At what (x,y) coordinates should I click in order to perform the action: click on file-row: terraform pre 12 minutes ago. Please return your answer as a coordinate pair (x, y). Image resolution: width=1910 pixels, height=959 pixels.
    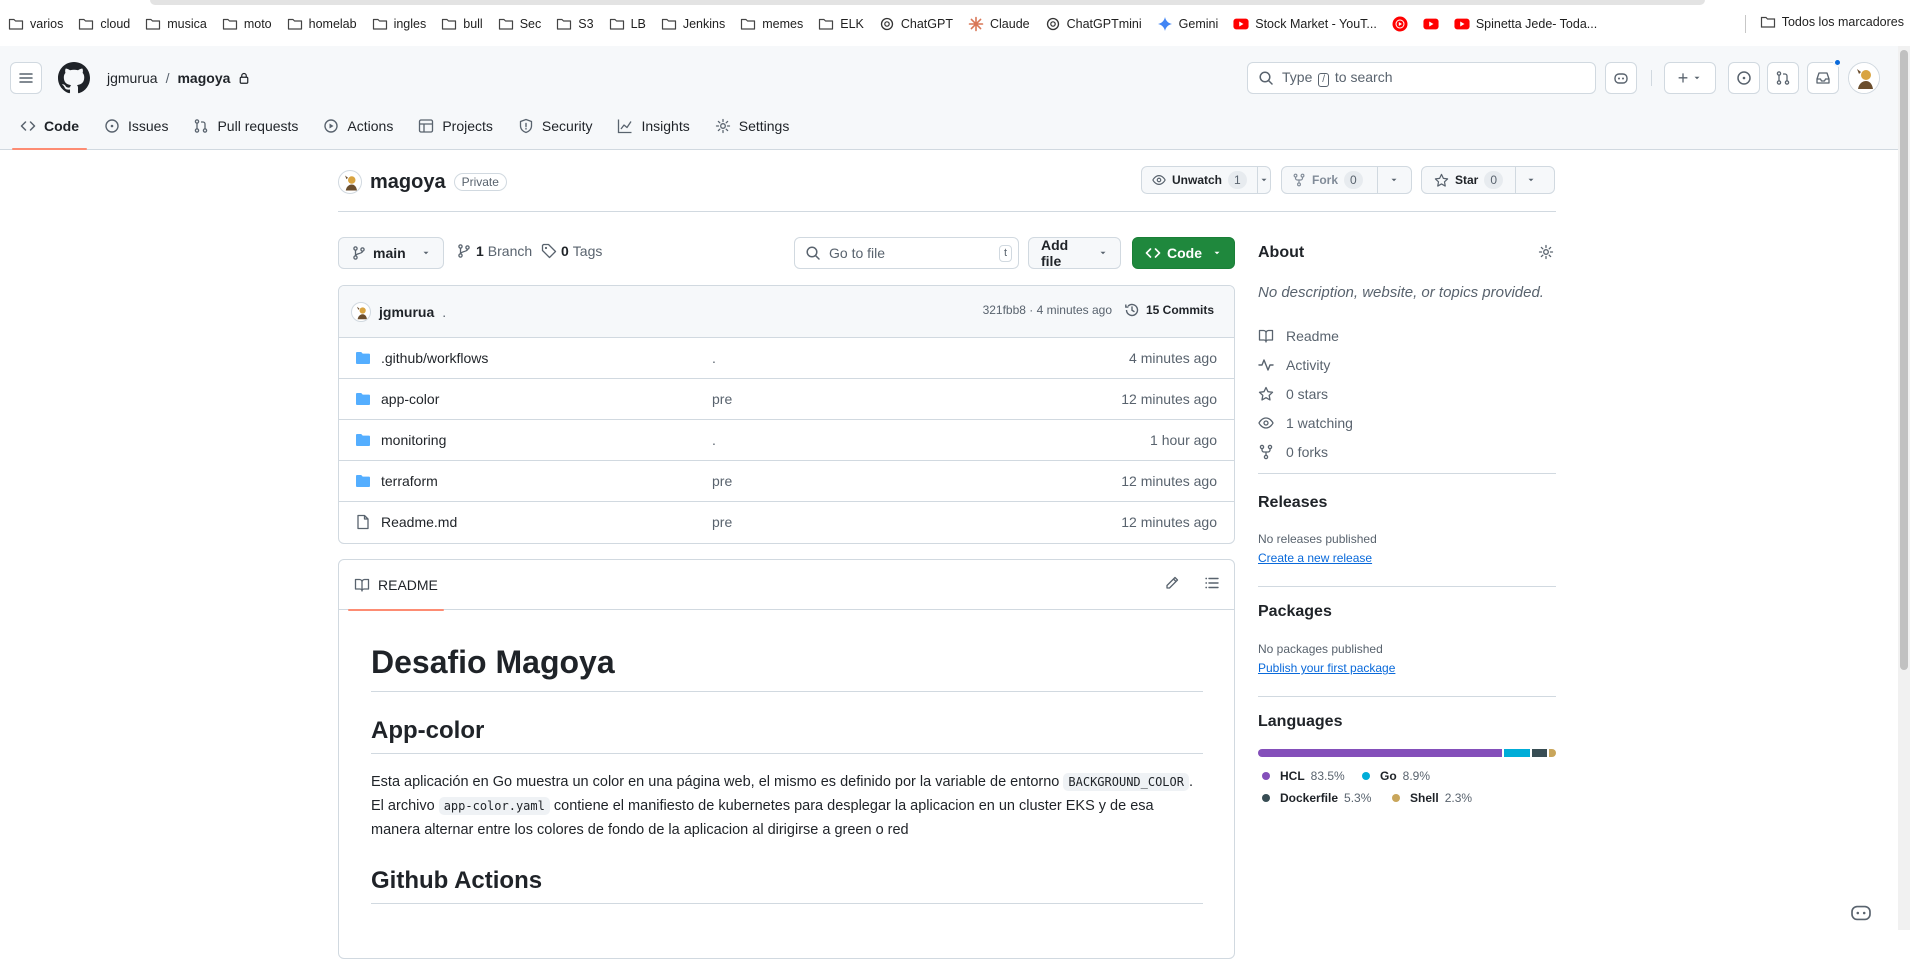
    Looking at the image, I should click on (786, 481).